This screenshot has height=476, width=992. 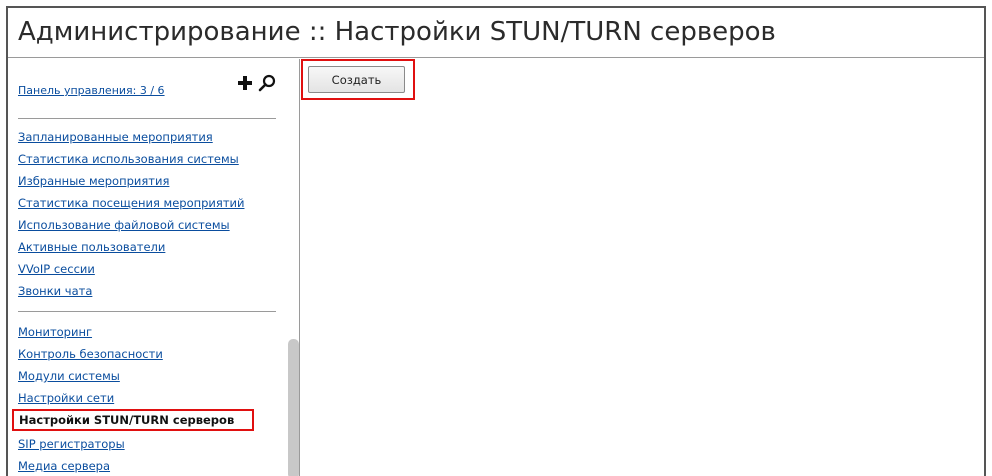 What do you see at coordinates (131, 203) in the screenshot?
I see `sidebar-item-event-attendance: Статистика посещения мероприятий` at bounding box center [131, 203].